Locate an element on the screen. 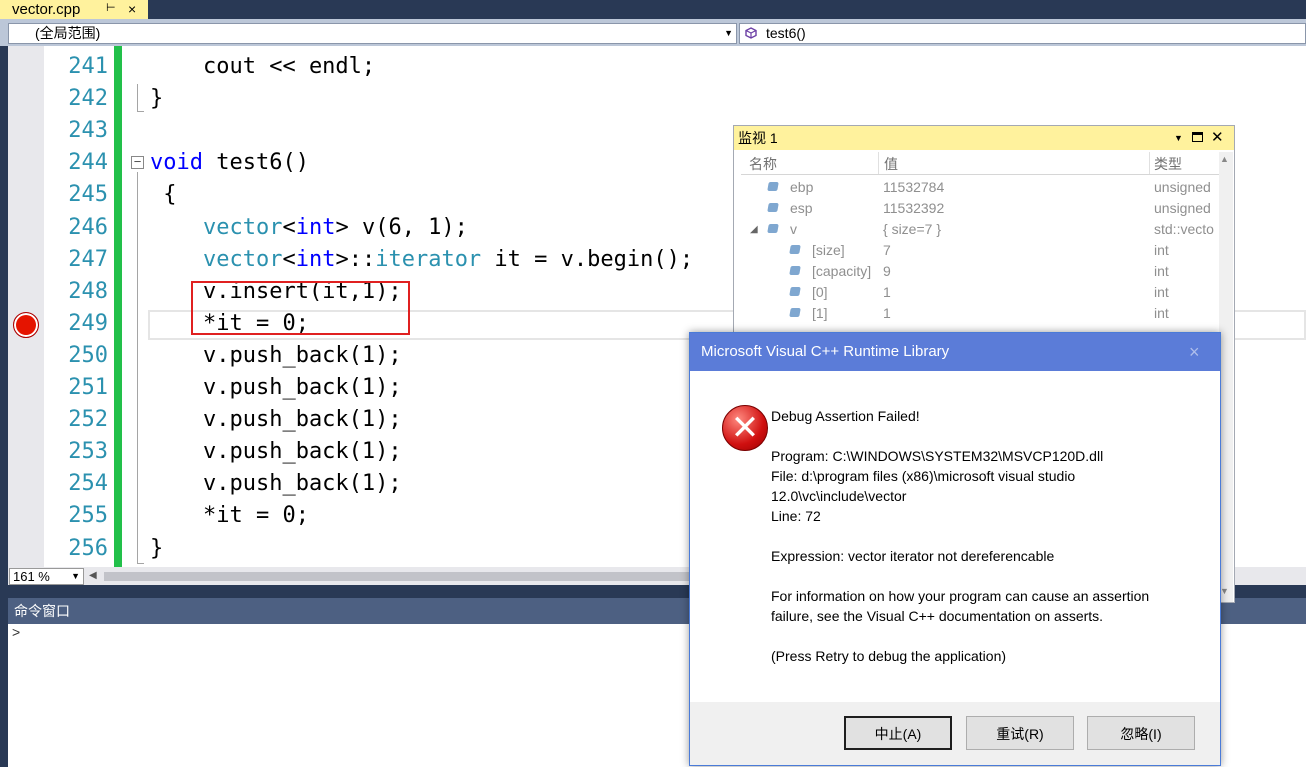 This screenshot has height=767, width=1306. code-line: vector<int>::iterator it = v.begin(); is located at coordinates (421, 260).